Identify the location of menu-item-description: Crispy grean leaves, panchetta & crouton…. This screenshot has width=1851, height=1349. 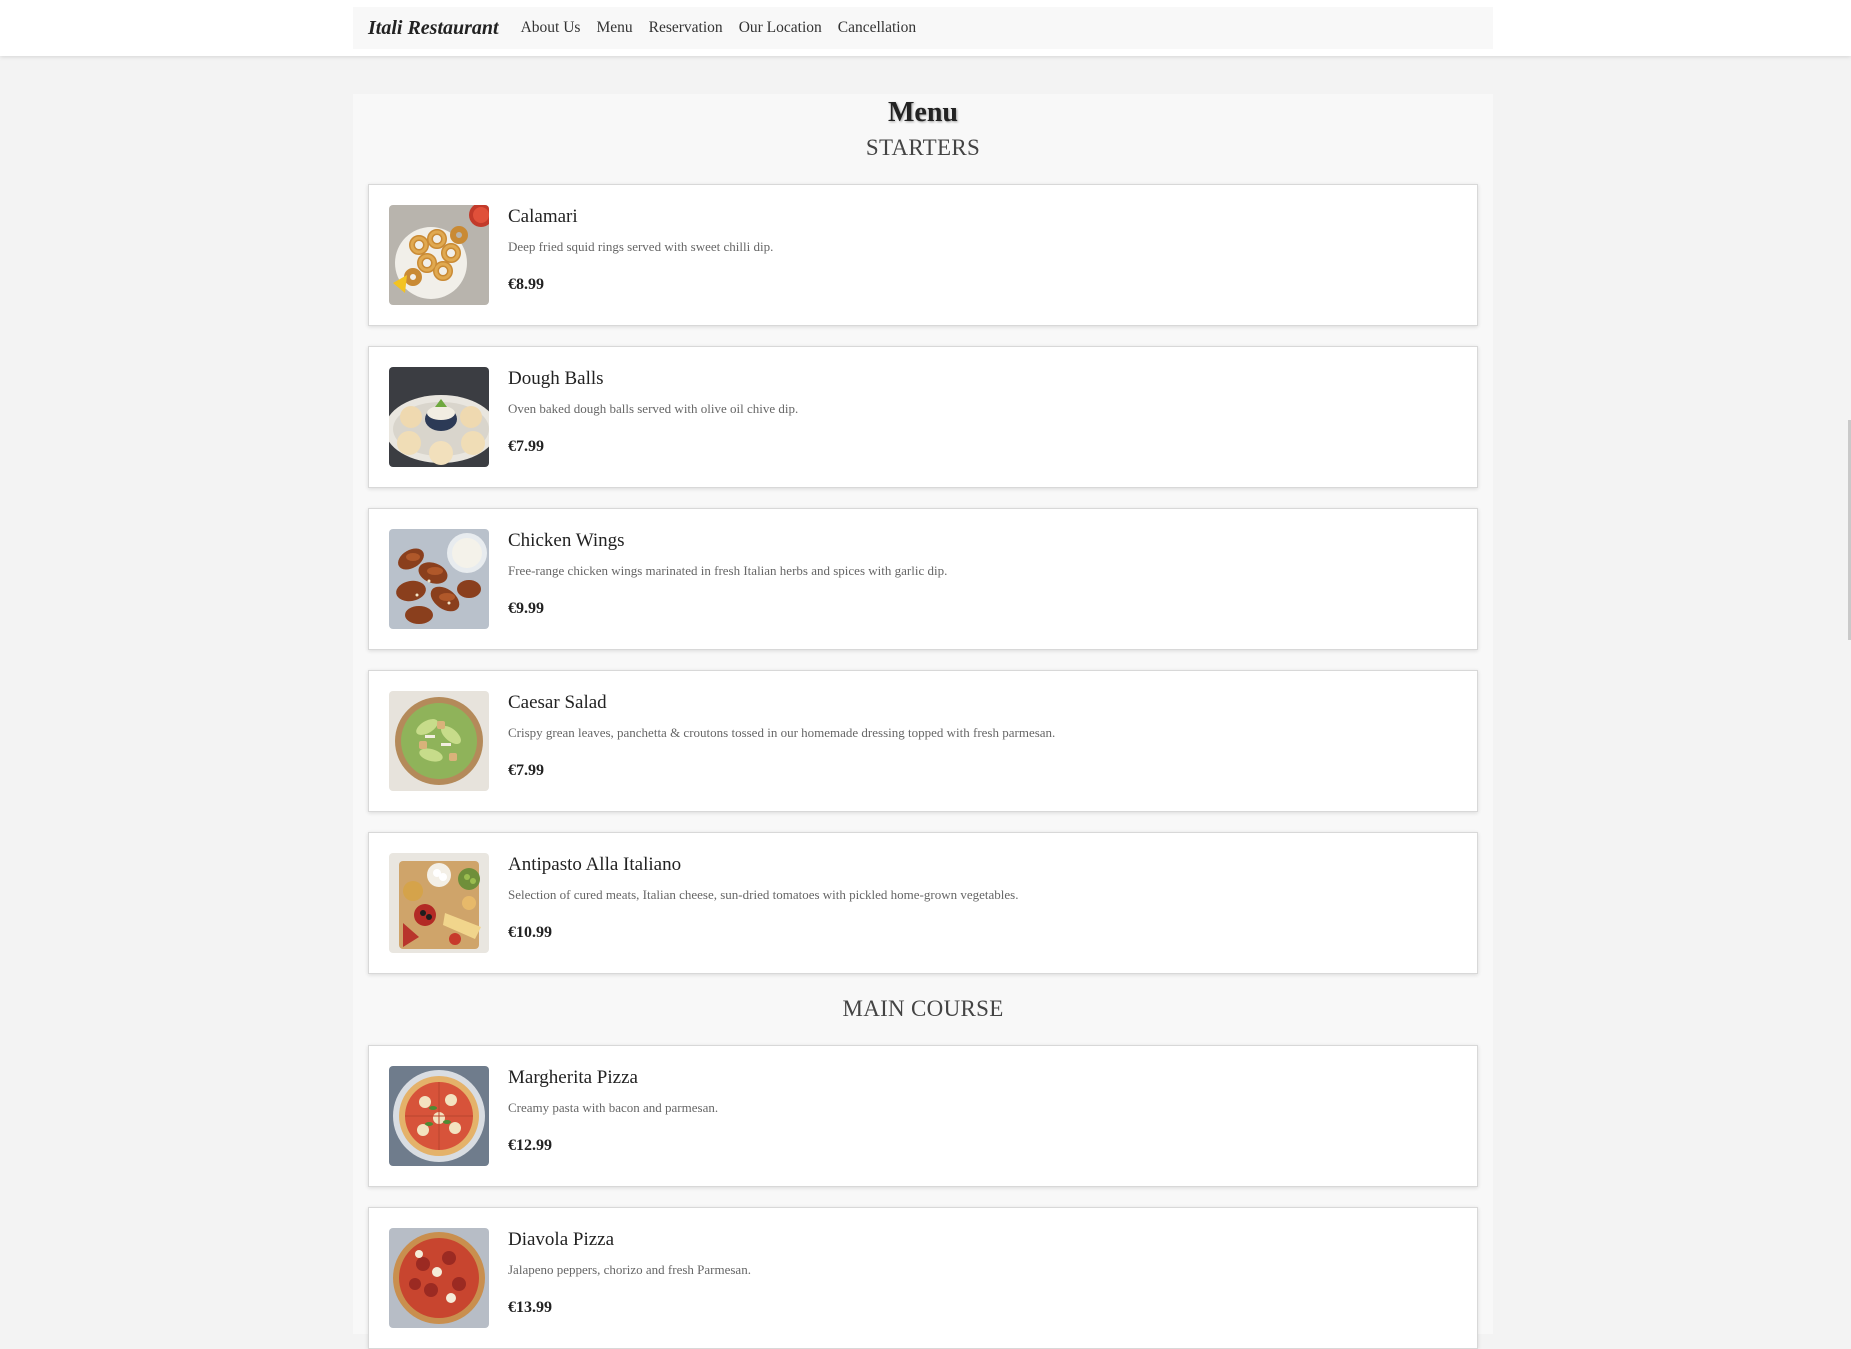
(782, 732).